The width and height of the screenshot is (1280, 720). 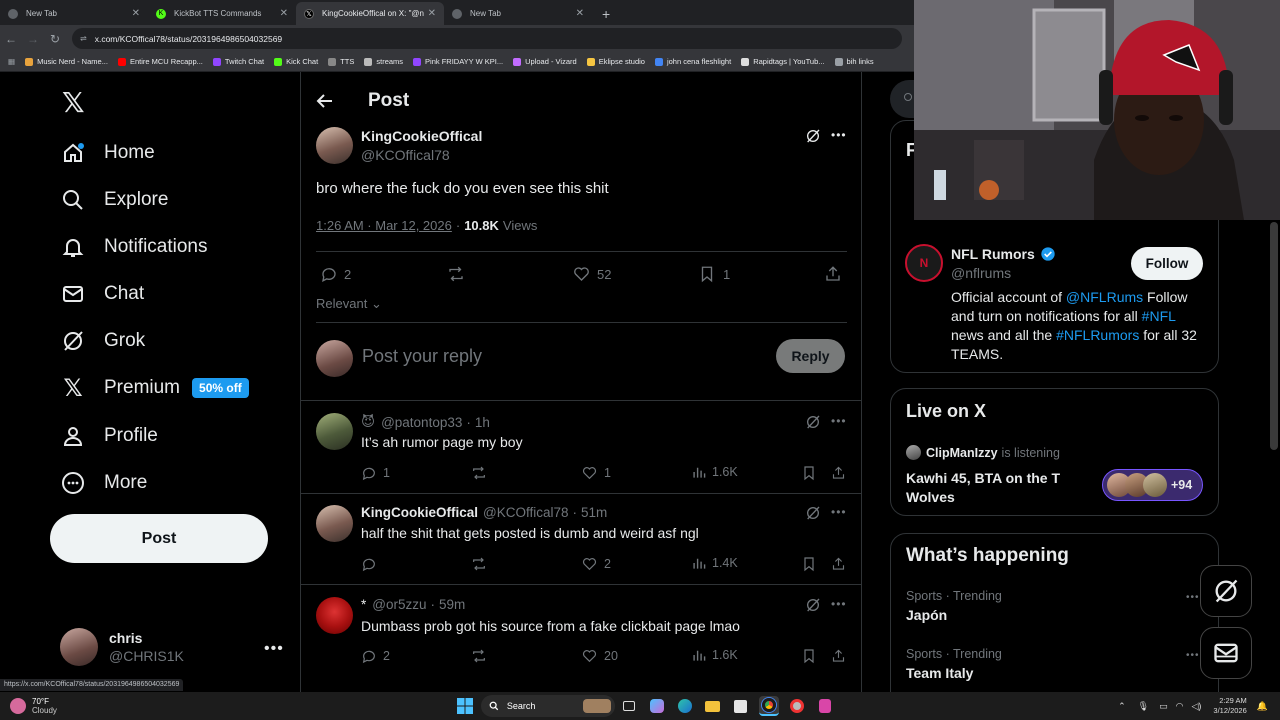 I want to click on reply-time: 59m, so click(x=452, y=604).